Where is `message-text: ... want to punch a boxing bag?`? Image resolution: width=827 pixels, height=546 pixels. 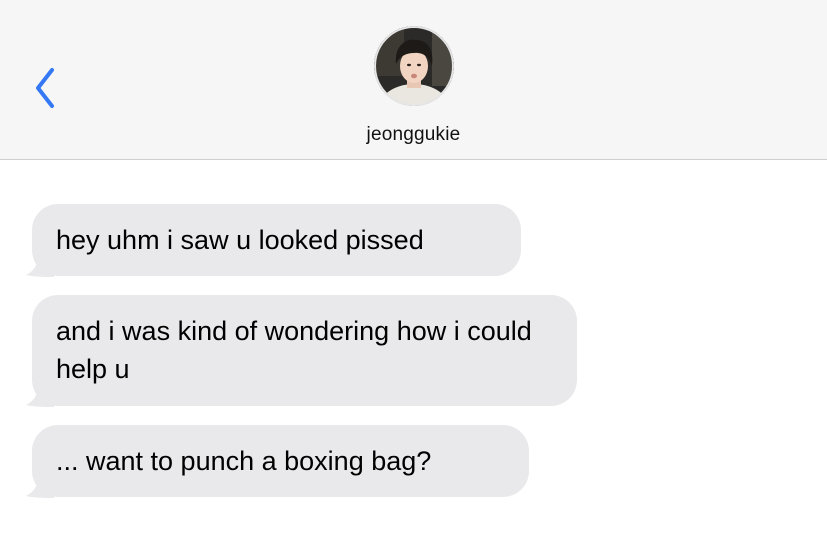 message-text: ... want to punch a boxing bag? is located at coordinates (244, 461).